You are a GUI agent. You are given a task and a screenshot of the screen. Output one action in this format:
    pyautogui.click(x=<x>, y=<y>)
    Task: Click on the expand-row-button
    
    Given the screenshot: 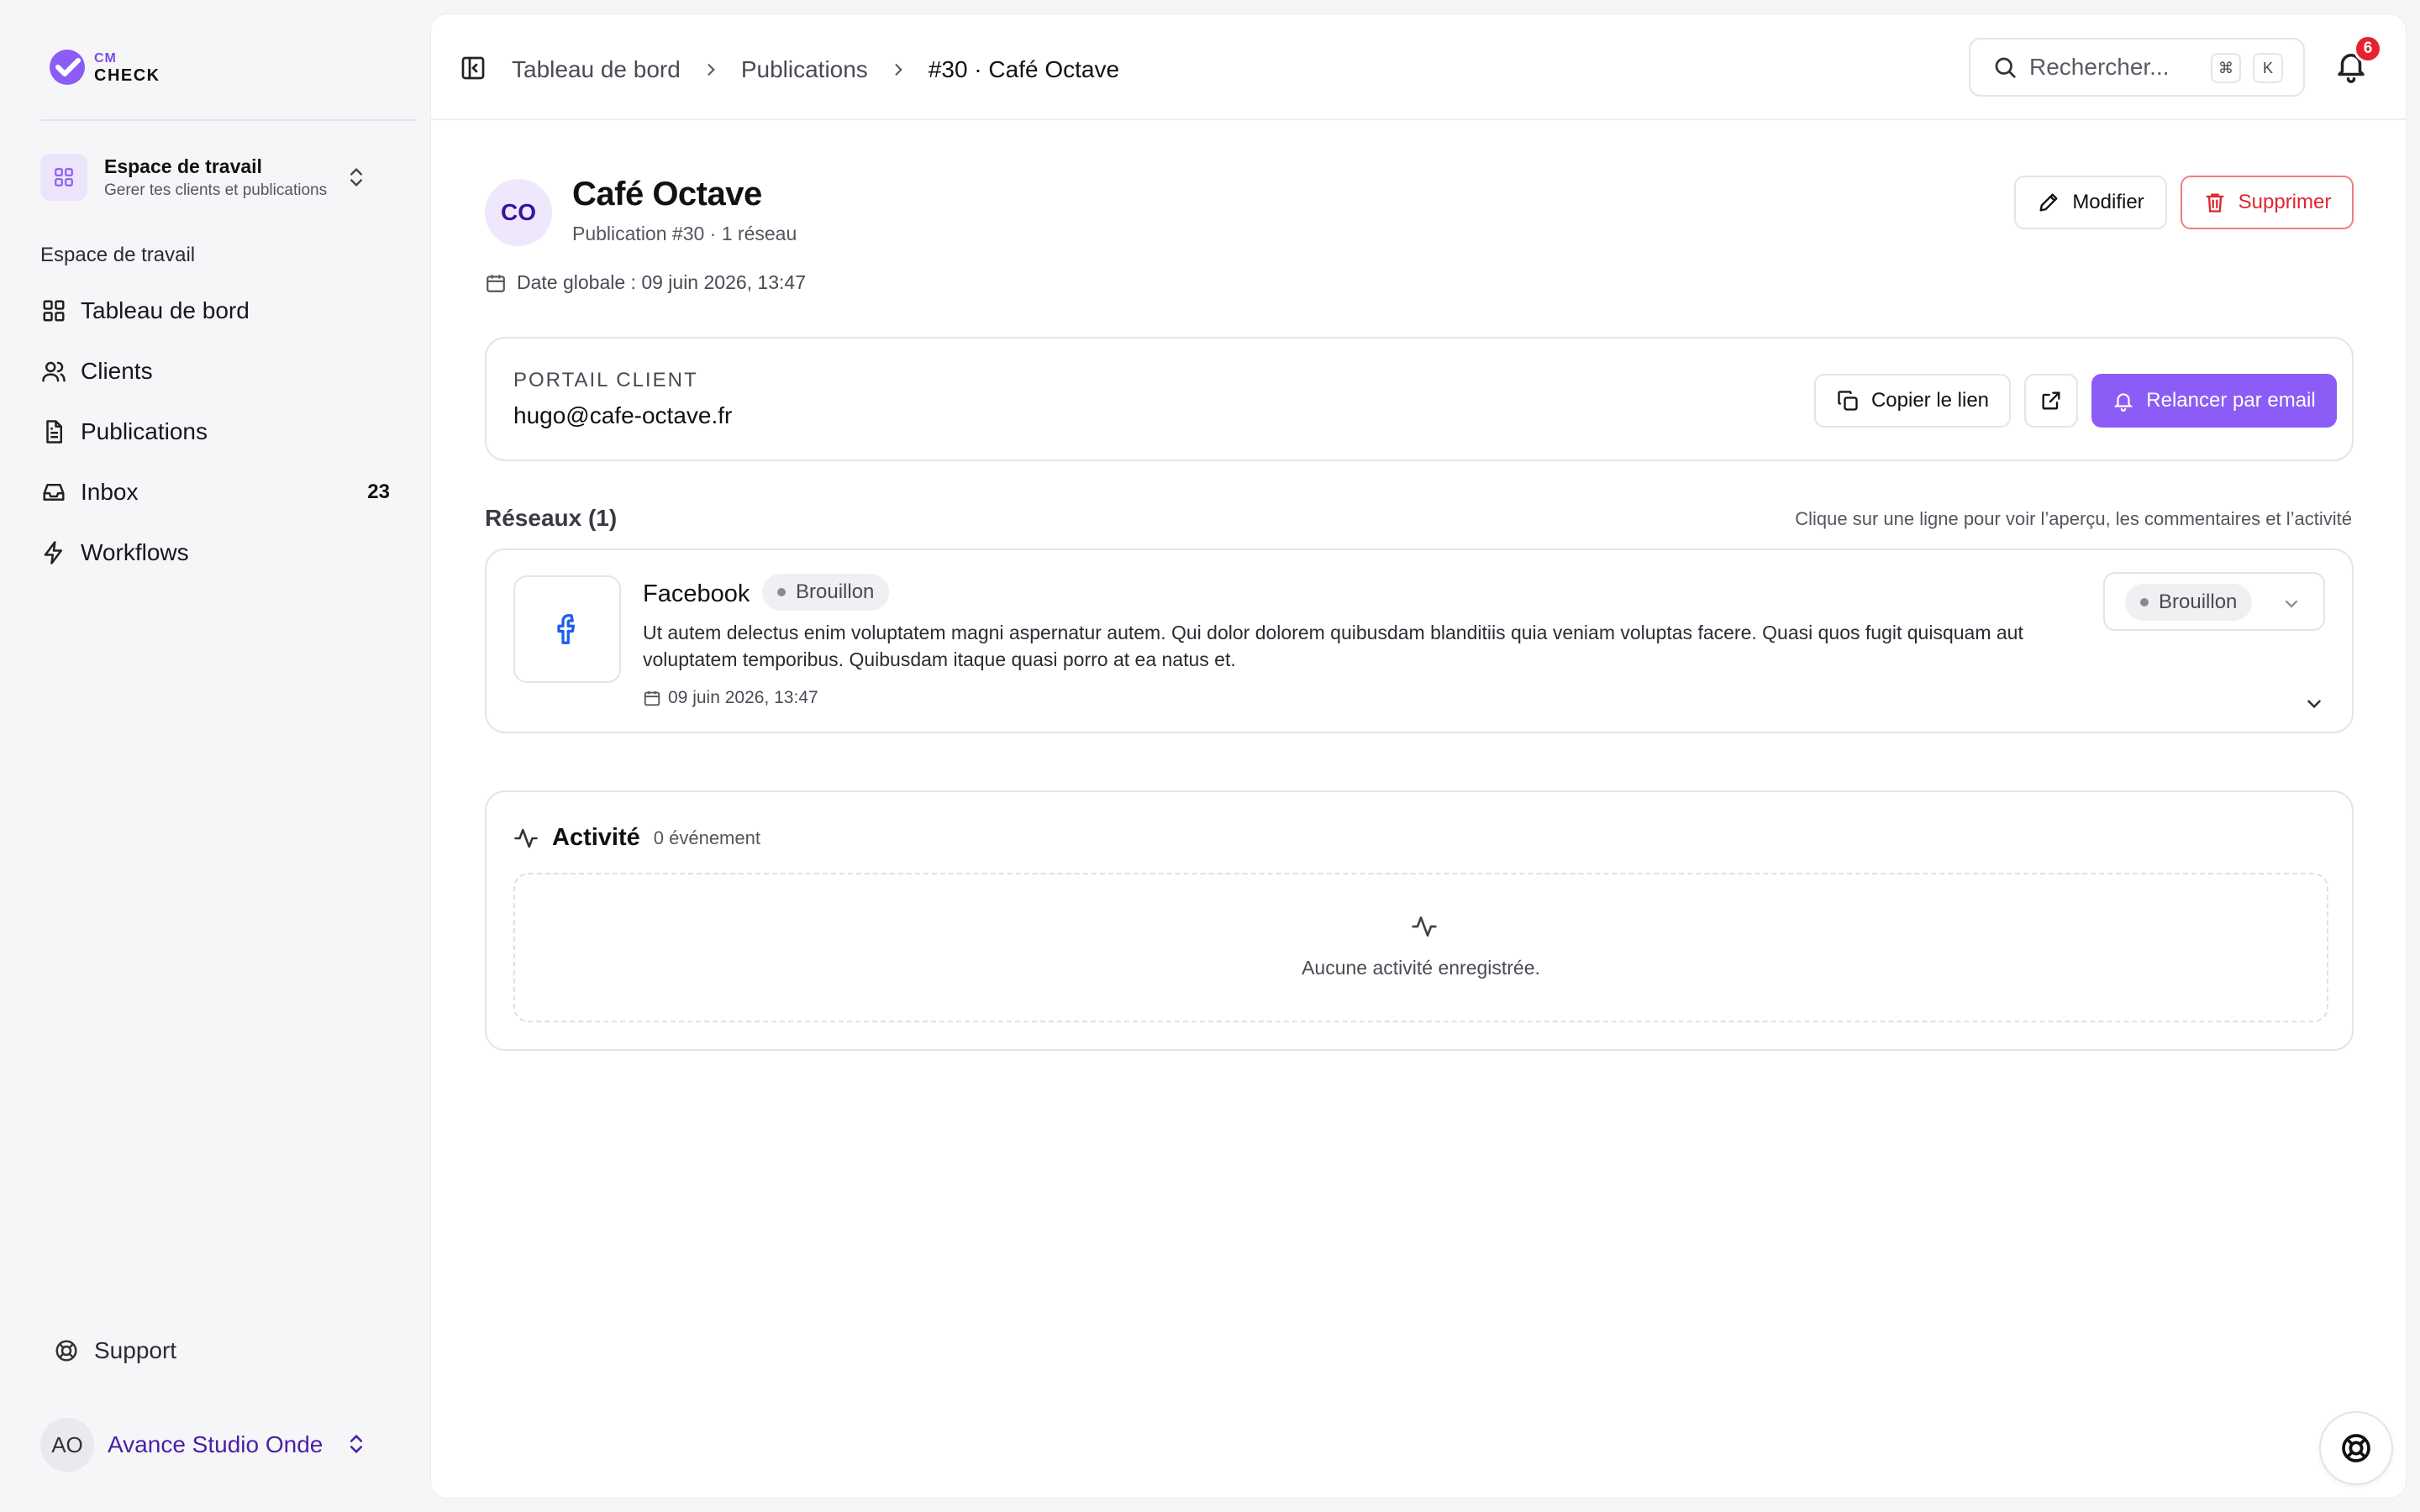 What is the action you would take?
    pyautogui.click(x=2314, y=704)
    